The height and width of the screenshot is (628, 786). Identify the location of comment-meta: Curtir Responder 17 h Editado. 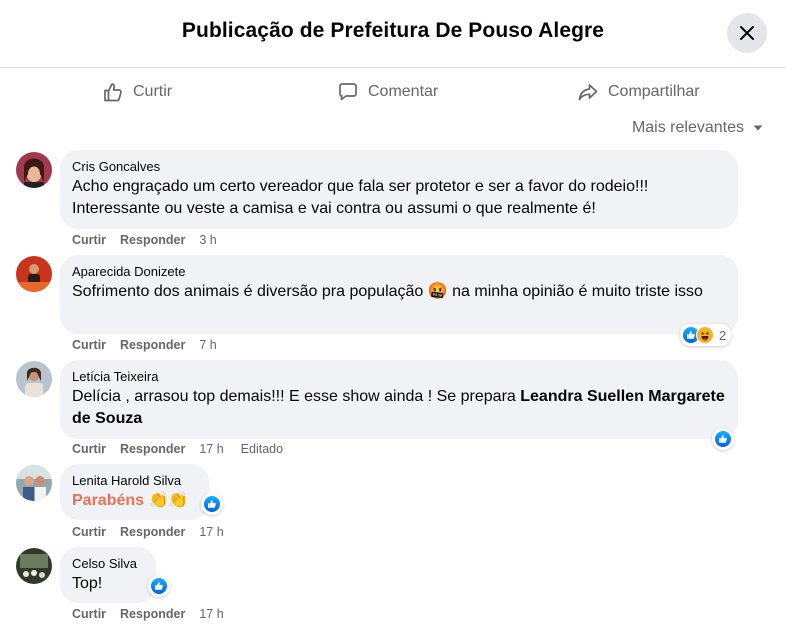
(177, 449).